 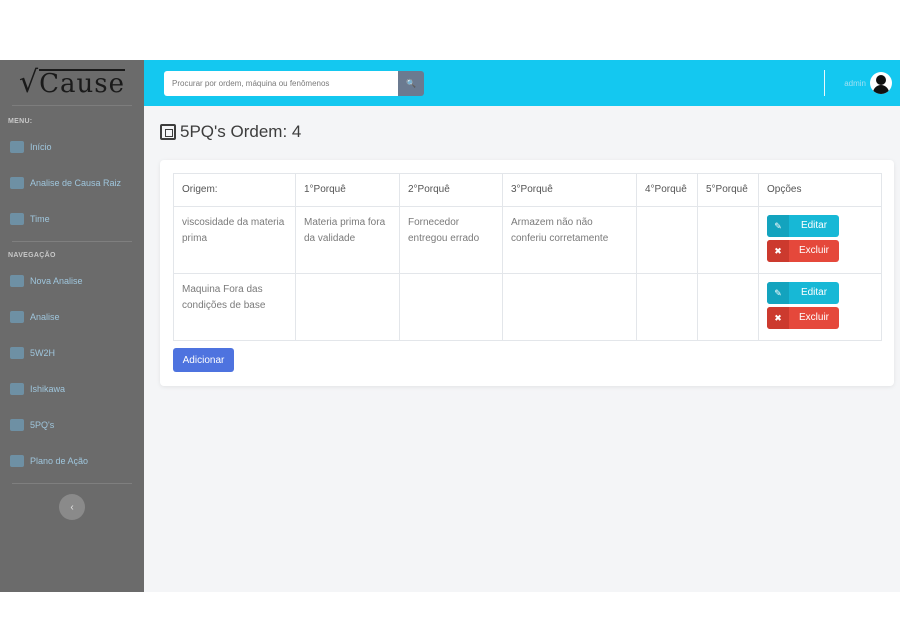 What do you see at coordinates (234, 190) in the screenshot?
I see `header-origem: Origem:` at bounding box center [234, 190].